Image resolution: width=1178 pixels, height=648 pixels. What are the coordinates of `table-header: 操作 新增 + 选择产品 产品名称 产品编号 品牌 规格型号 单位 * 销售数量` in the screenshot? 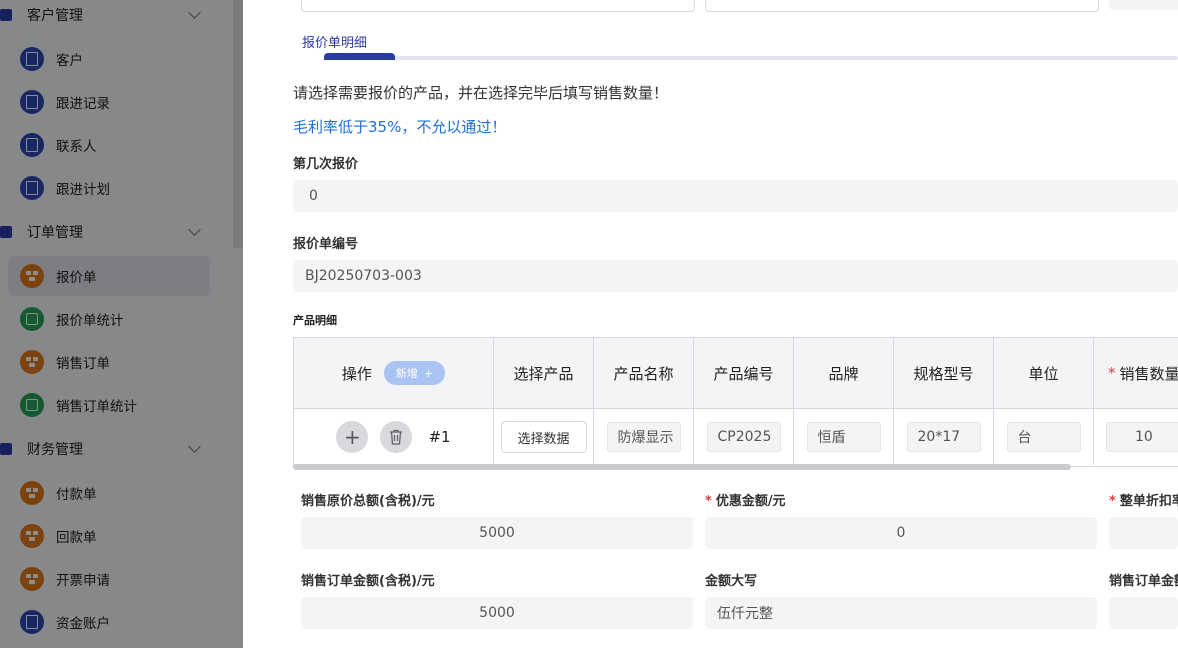 It's located at (736, 373).